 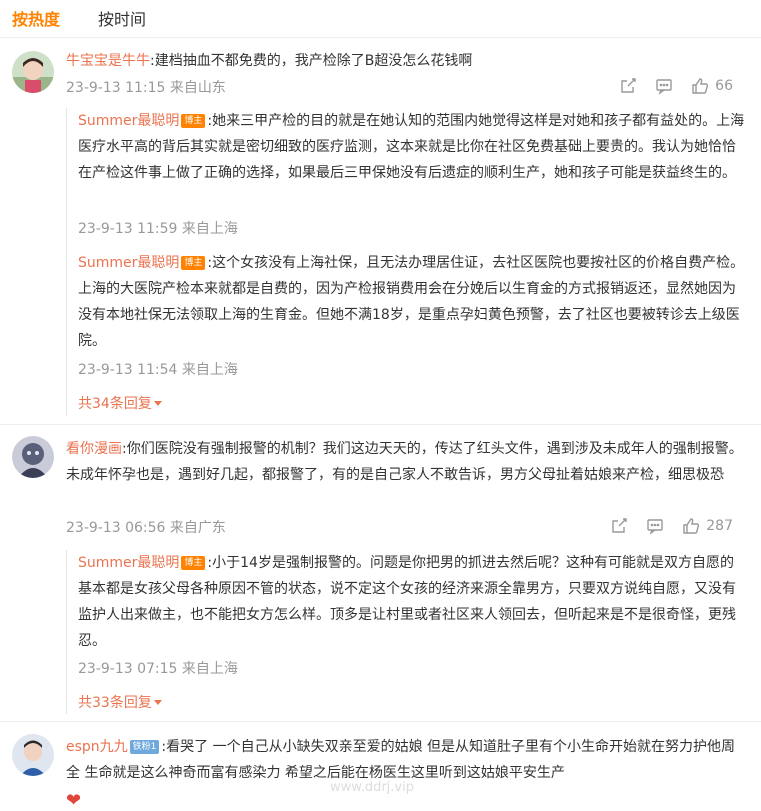 What do you see at coordinates (404, 528) in the screenshot?
I see `comment-meta: 23-9-13 06:56 来自广东 287` at bounding box center [404, 528].